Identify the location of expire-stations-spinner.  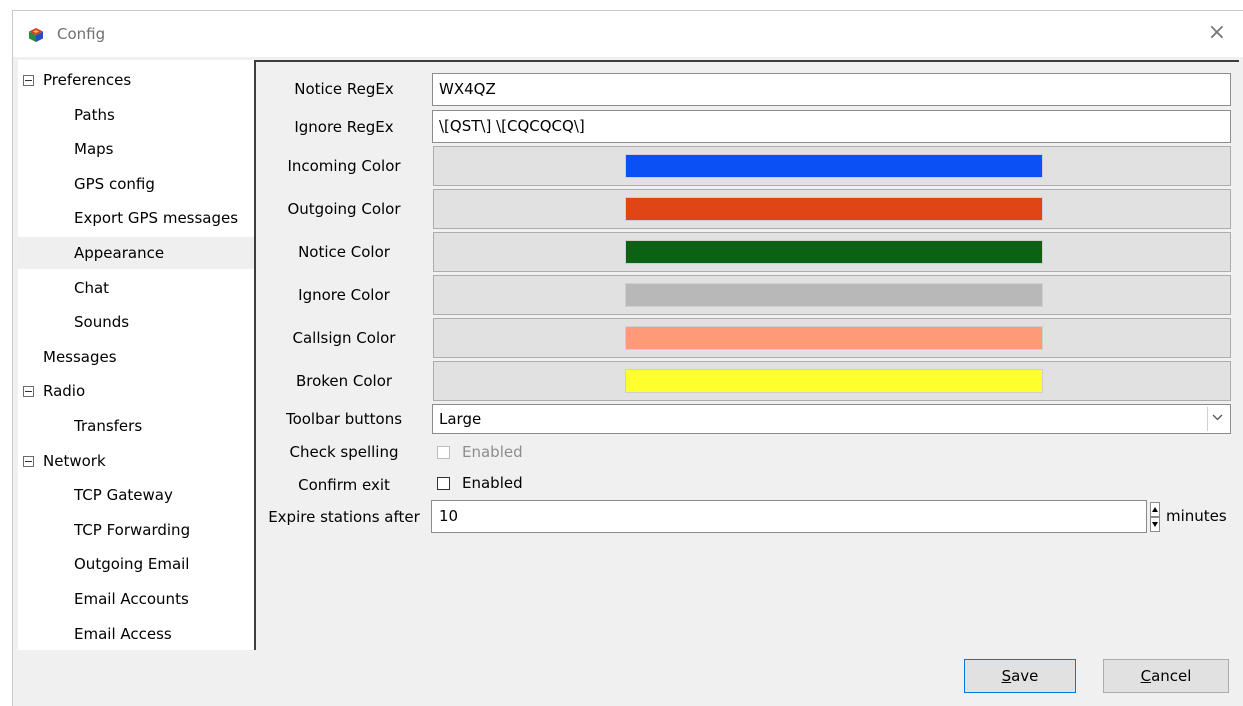
(1155, 517).